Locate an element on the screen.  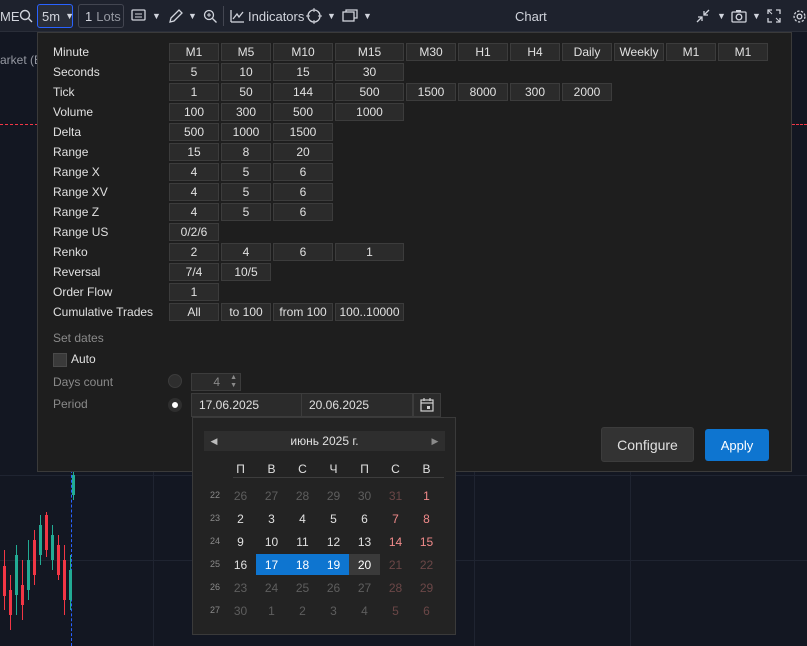
timeframe-cell: 8000 is located at coordinates (483, 92).